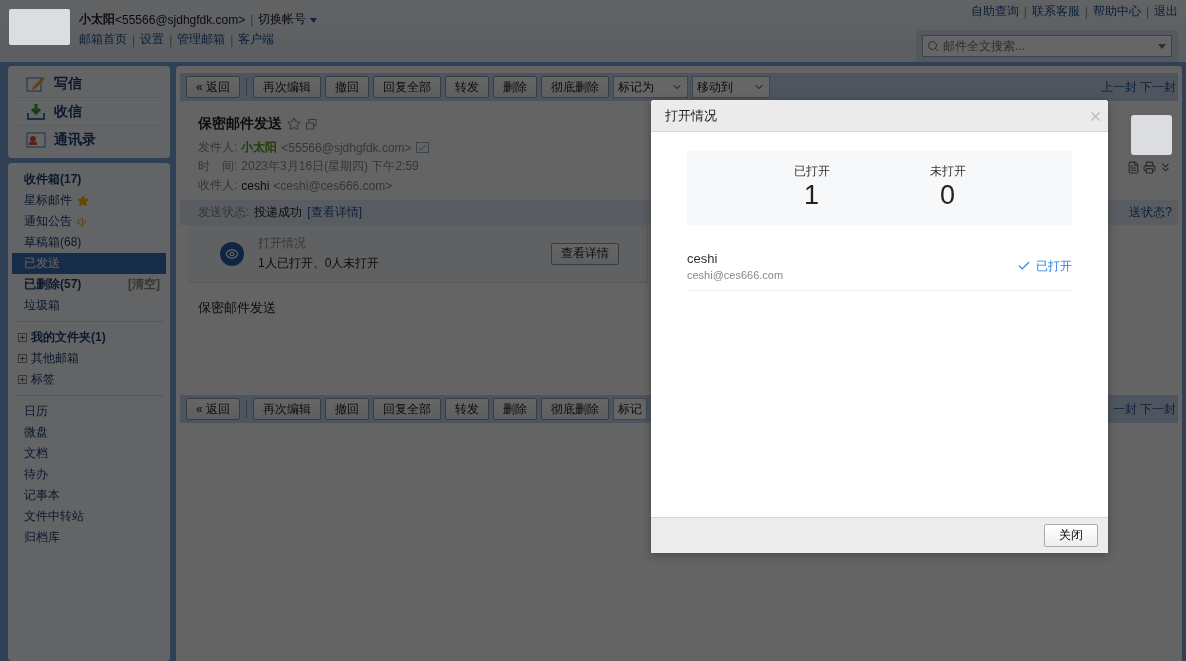 The image size is (1186, 661). I want to click on folder-group-label: 其他邮箱, so click(55, 358).